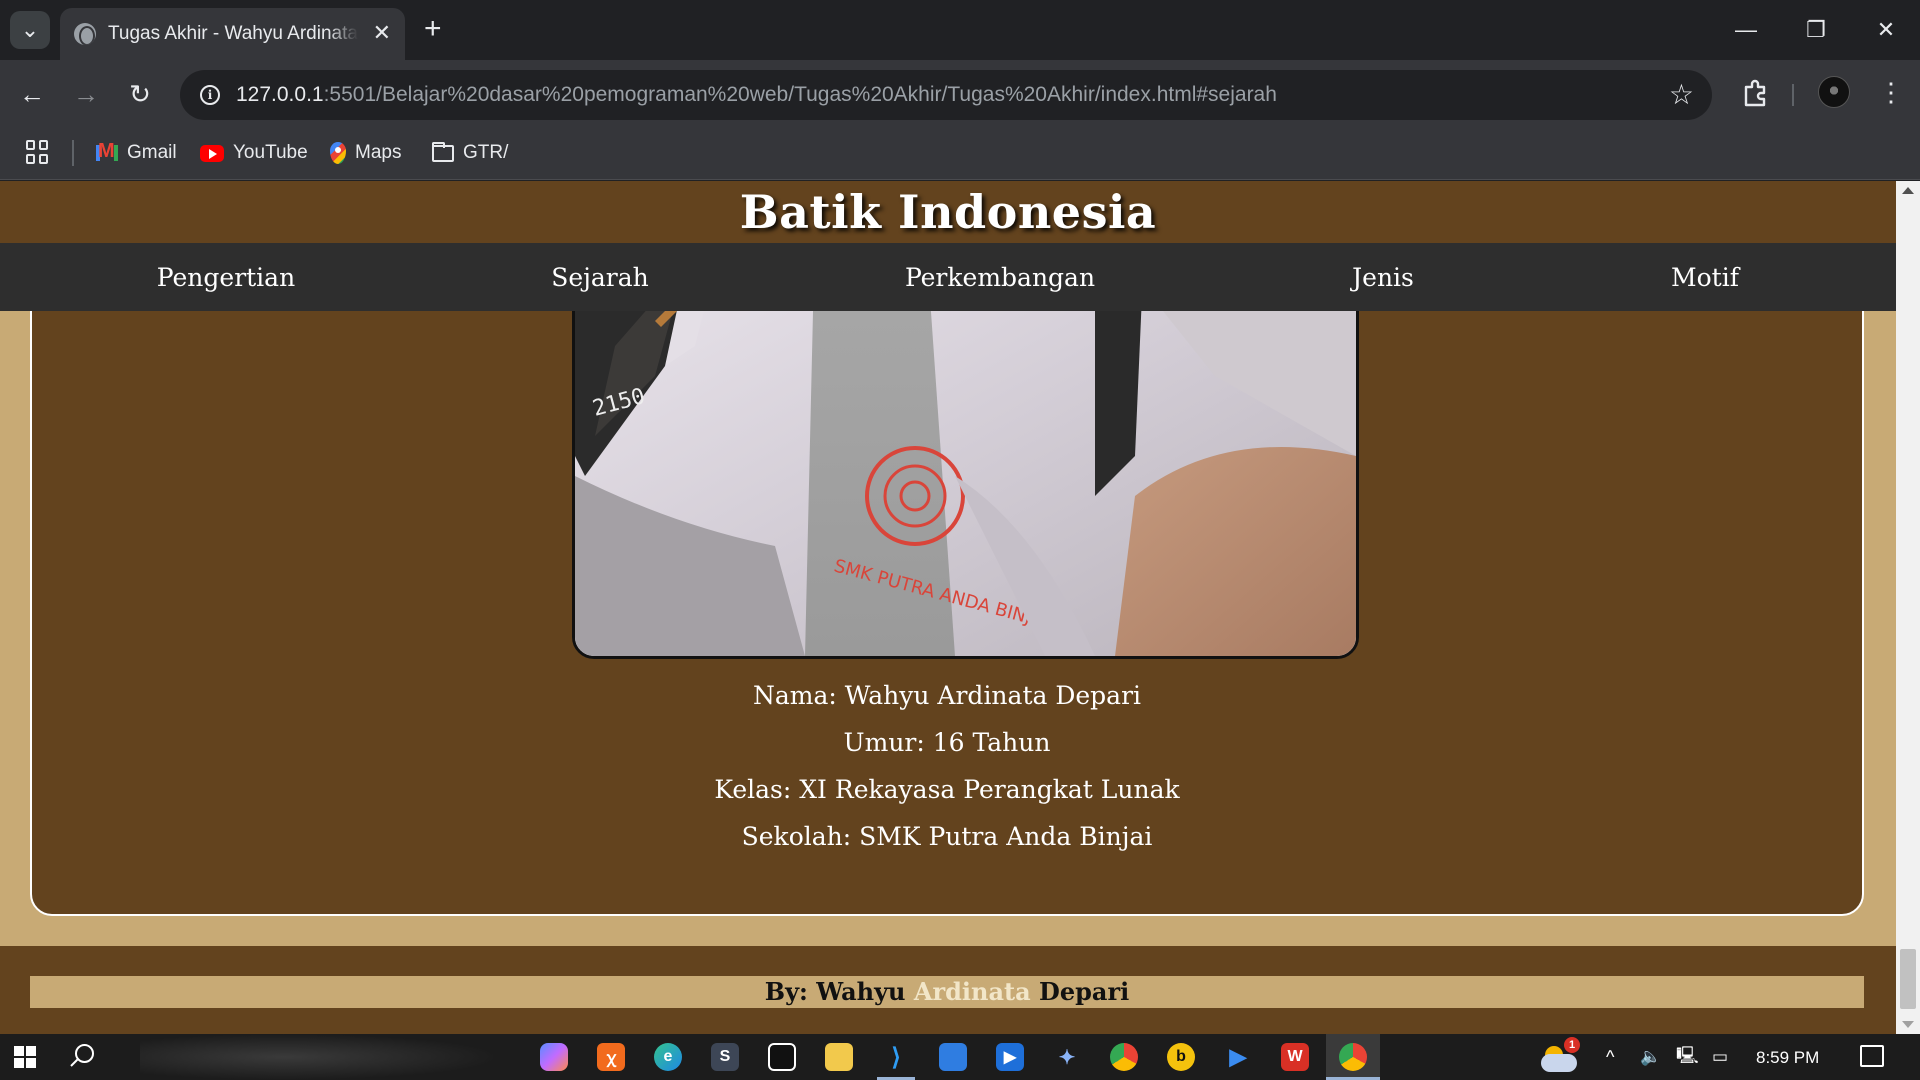 This screenshot has width=1920, height=1080. What do you see at coordinates (1383, 277) in the screenshot?
I see `nav-link-jenis: Jenis` at bounding box center [1383, 277].